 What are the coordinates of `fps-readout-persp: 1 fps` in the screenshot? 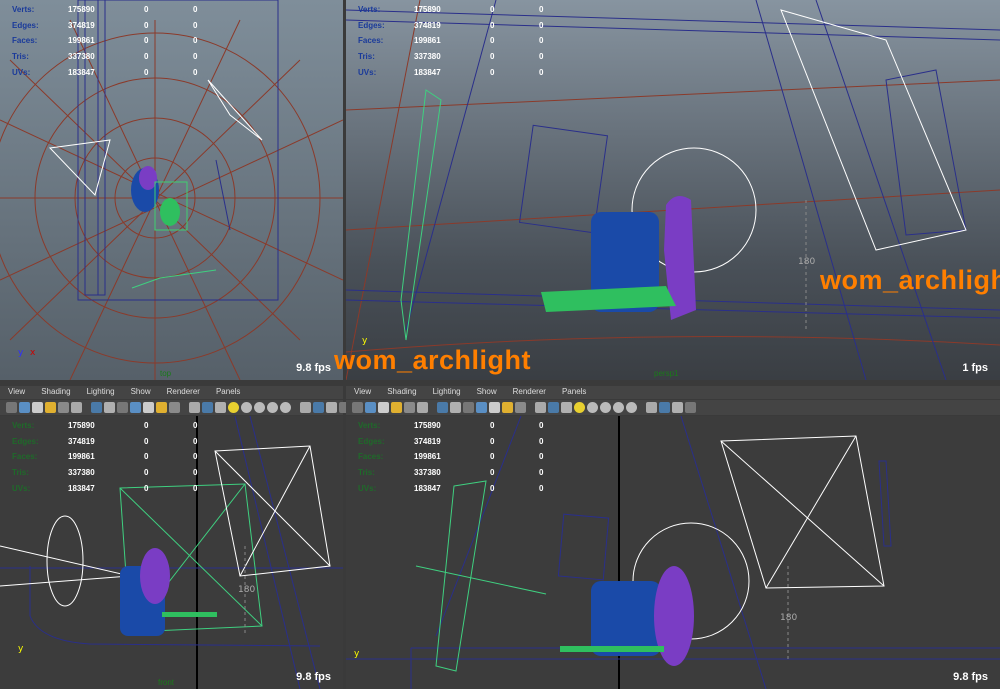 It's located at (975, 368).